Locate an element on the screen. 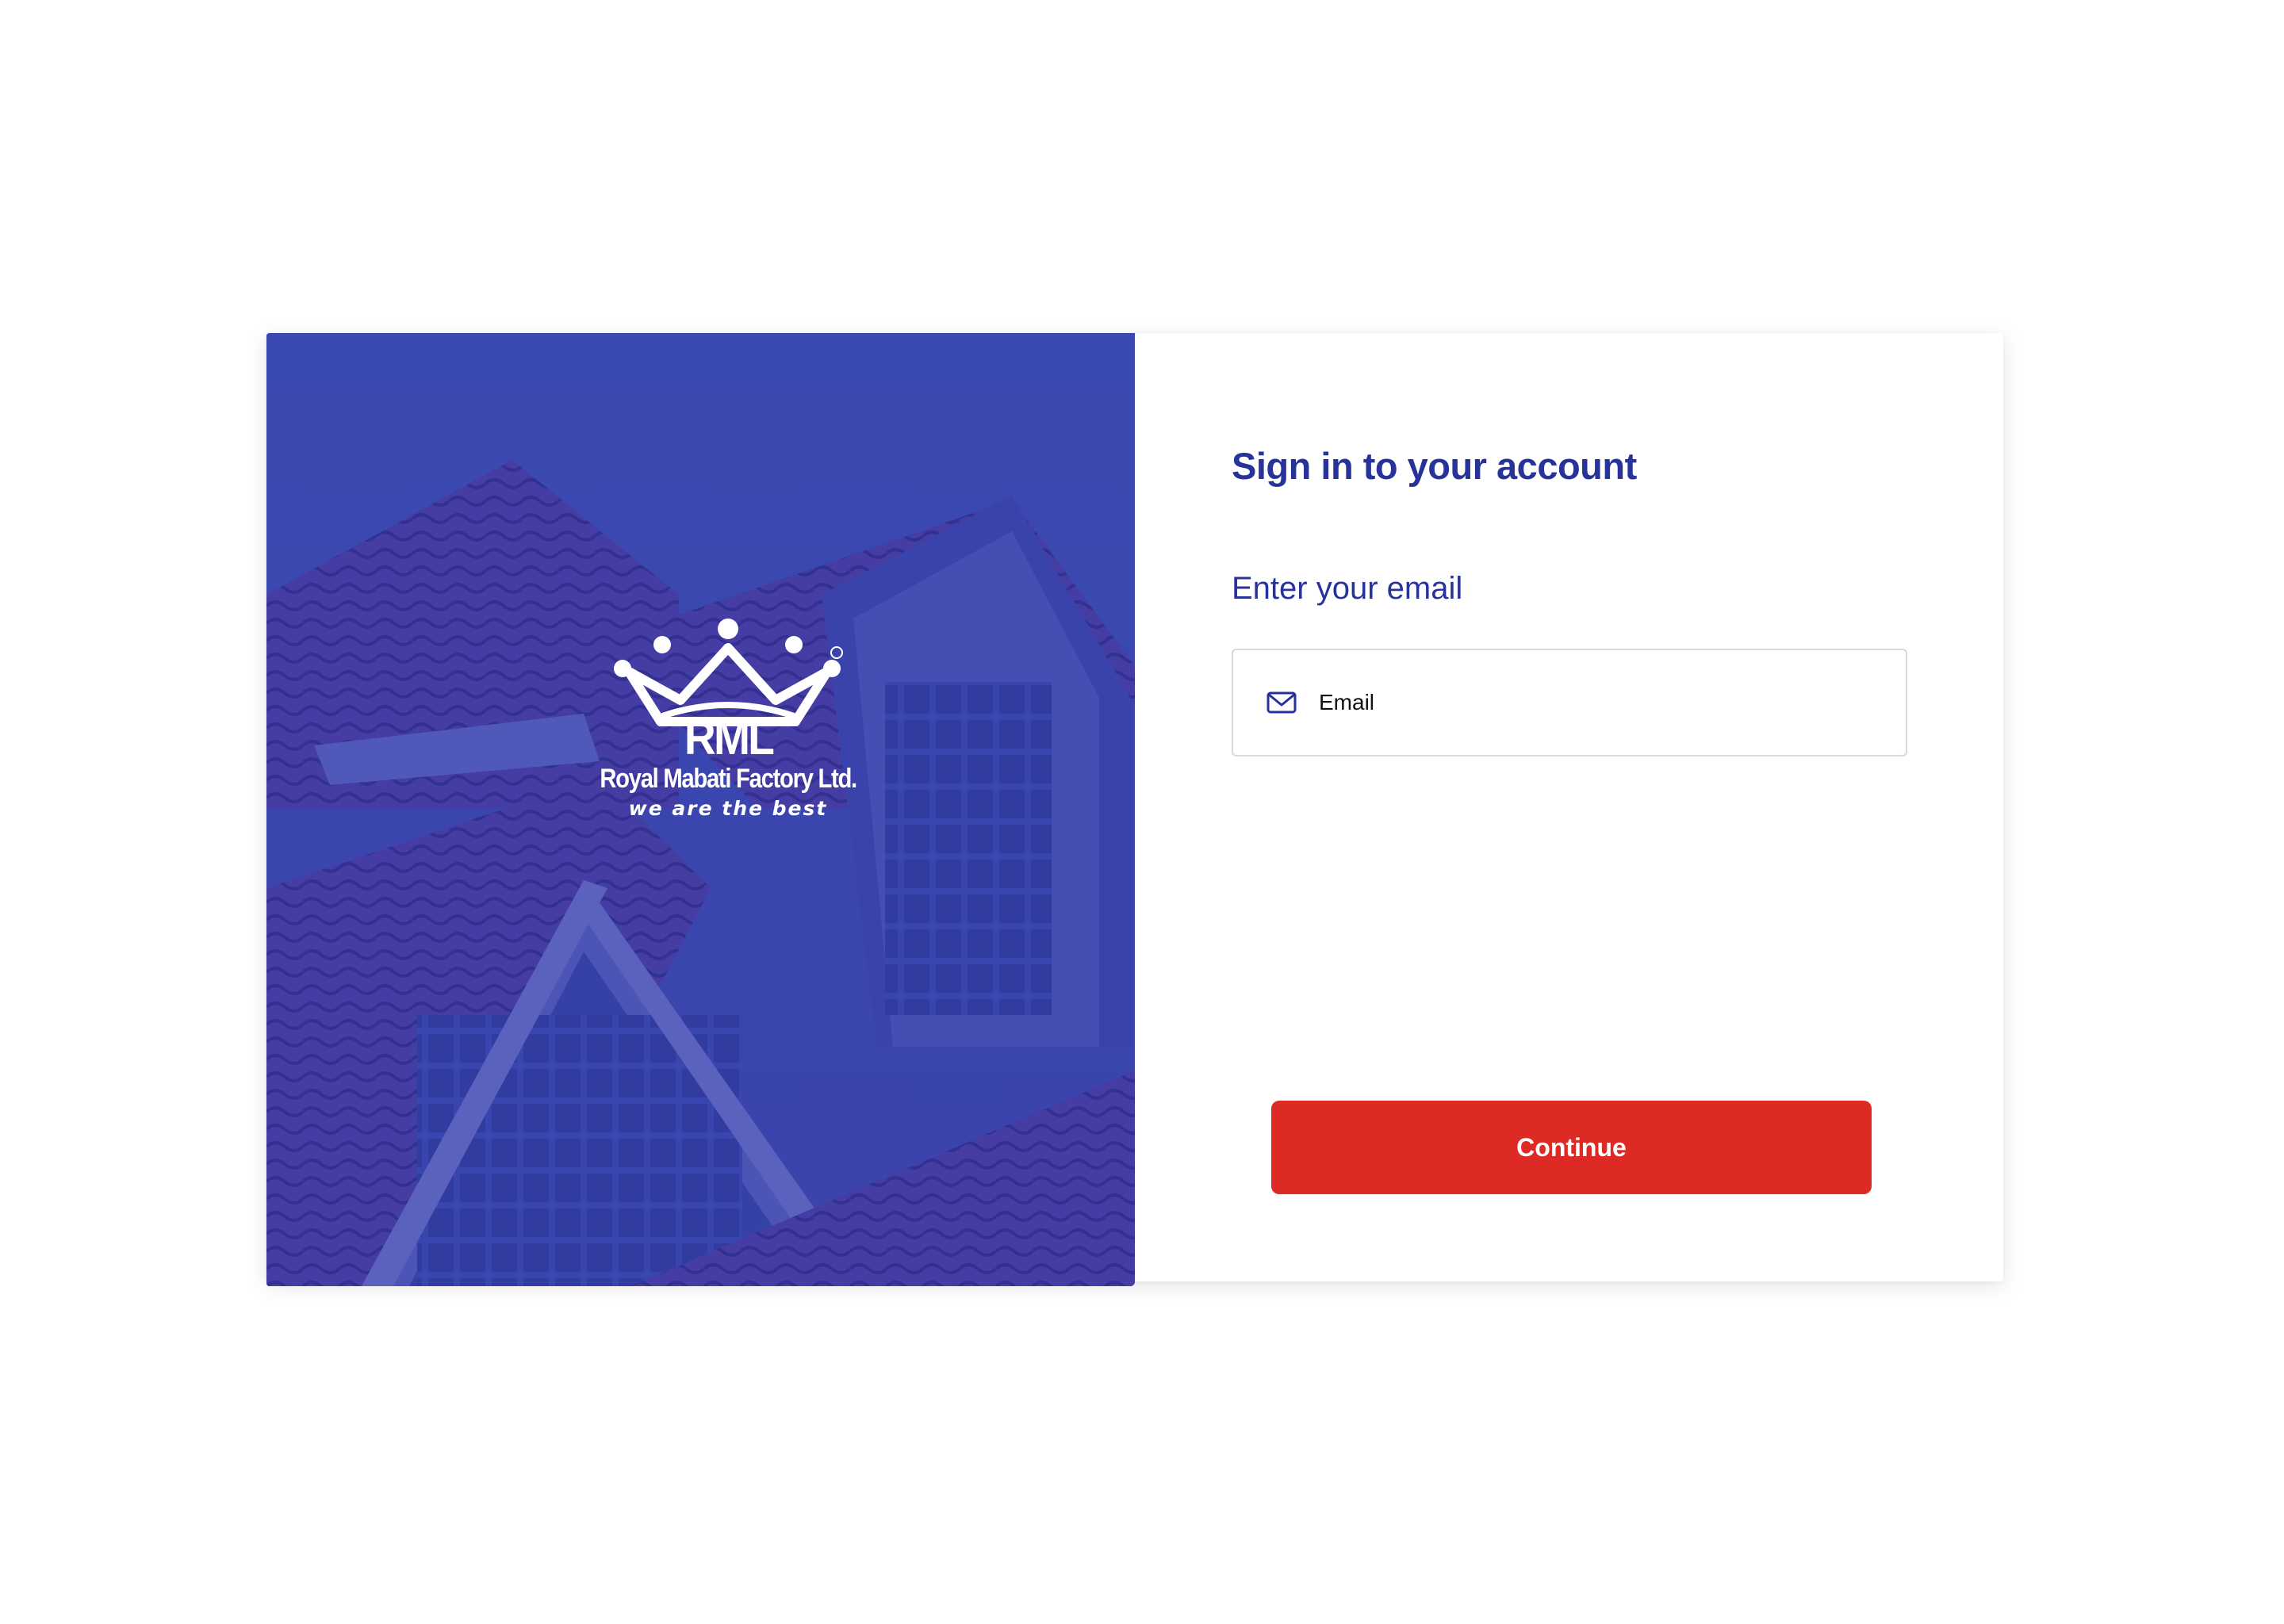 Image resolution: width=2284 pixels, height=1624 pixels. logo-initials: RML is located at coordinates (729, 737).